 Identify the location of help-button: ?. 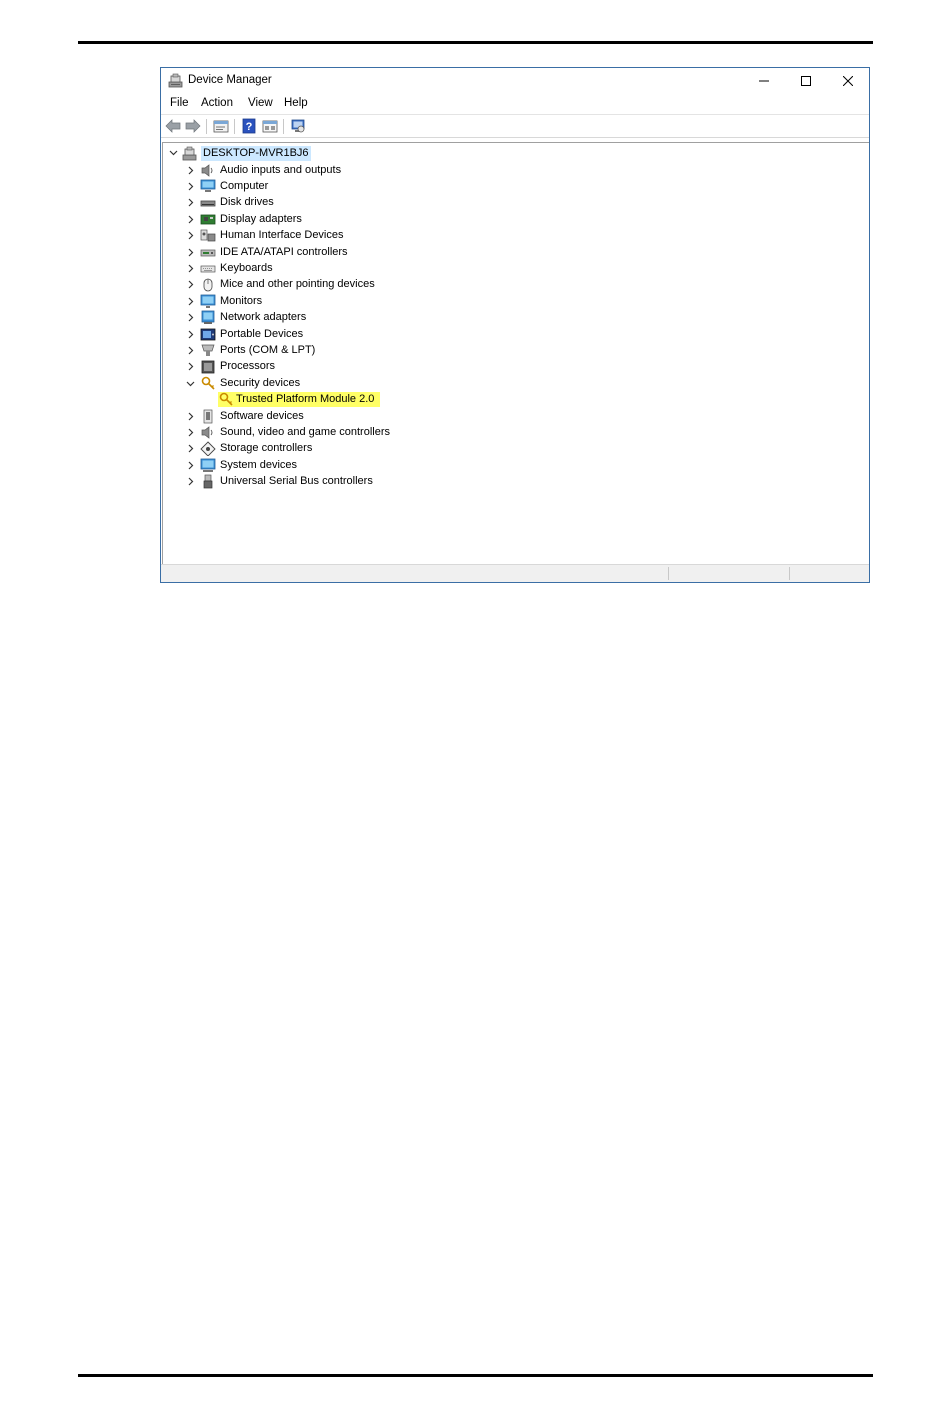
(249, 126).